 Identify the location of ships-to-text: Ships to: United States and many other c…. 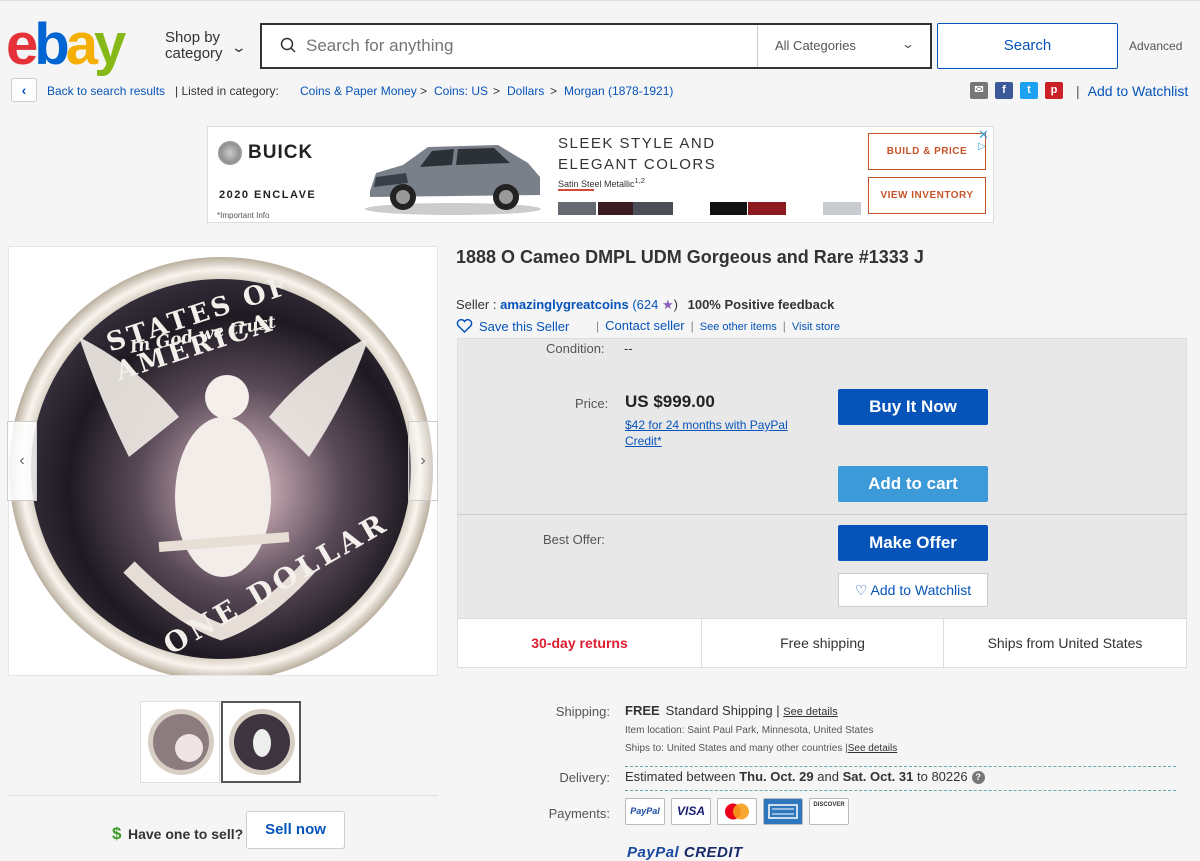
(734, 748).